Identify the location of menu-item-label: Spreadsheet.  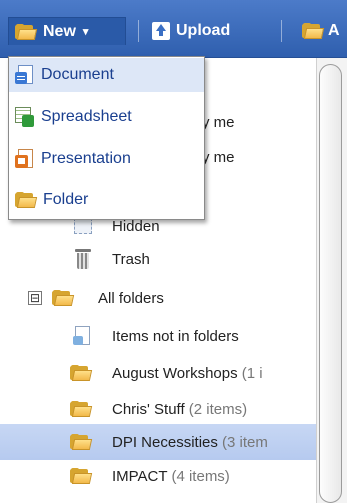
(86, 116).